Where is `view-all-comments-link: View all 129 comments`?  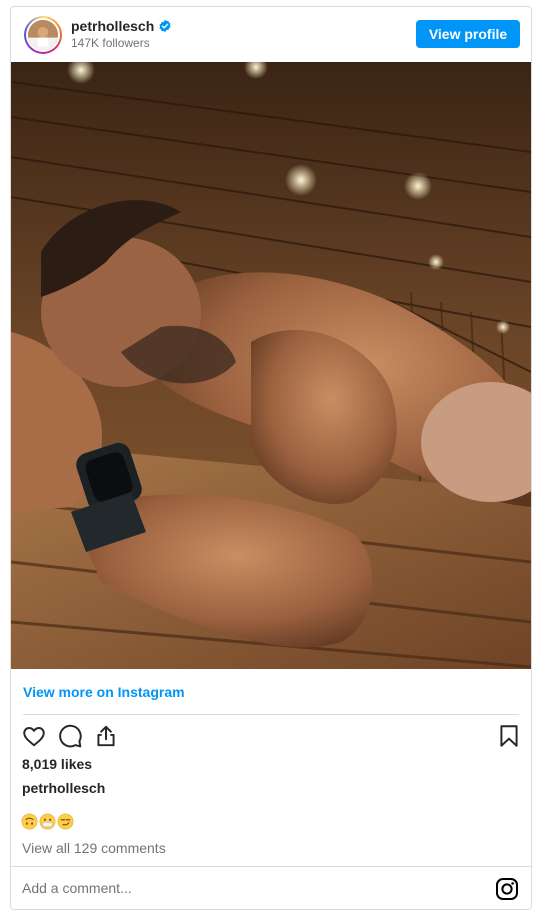 view-all-comments-link: View all 129 comments is located at coordinates (94, 848).